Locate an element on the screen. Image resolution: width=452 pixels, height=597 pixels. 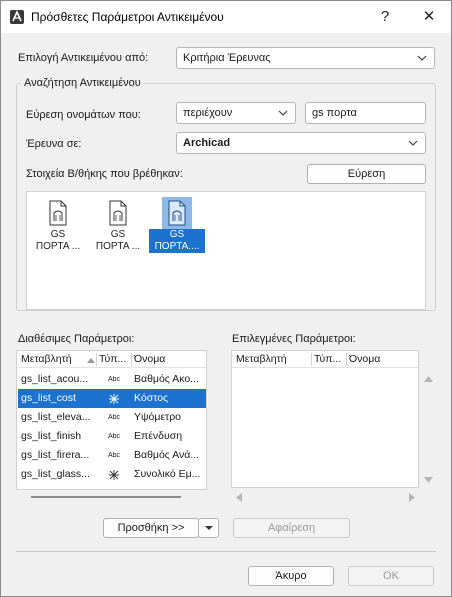
select-from-dropdown: Κριτήρια Έρευνας is located at coordinates (305, 58).